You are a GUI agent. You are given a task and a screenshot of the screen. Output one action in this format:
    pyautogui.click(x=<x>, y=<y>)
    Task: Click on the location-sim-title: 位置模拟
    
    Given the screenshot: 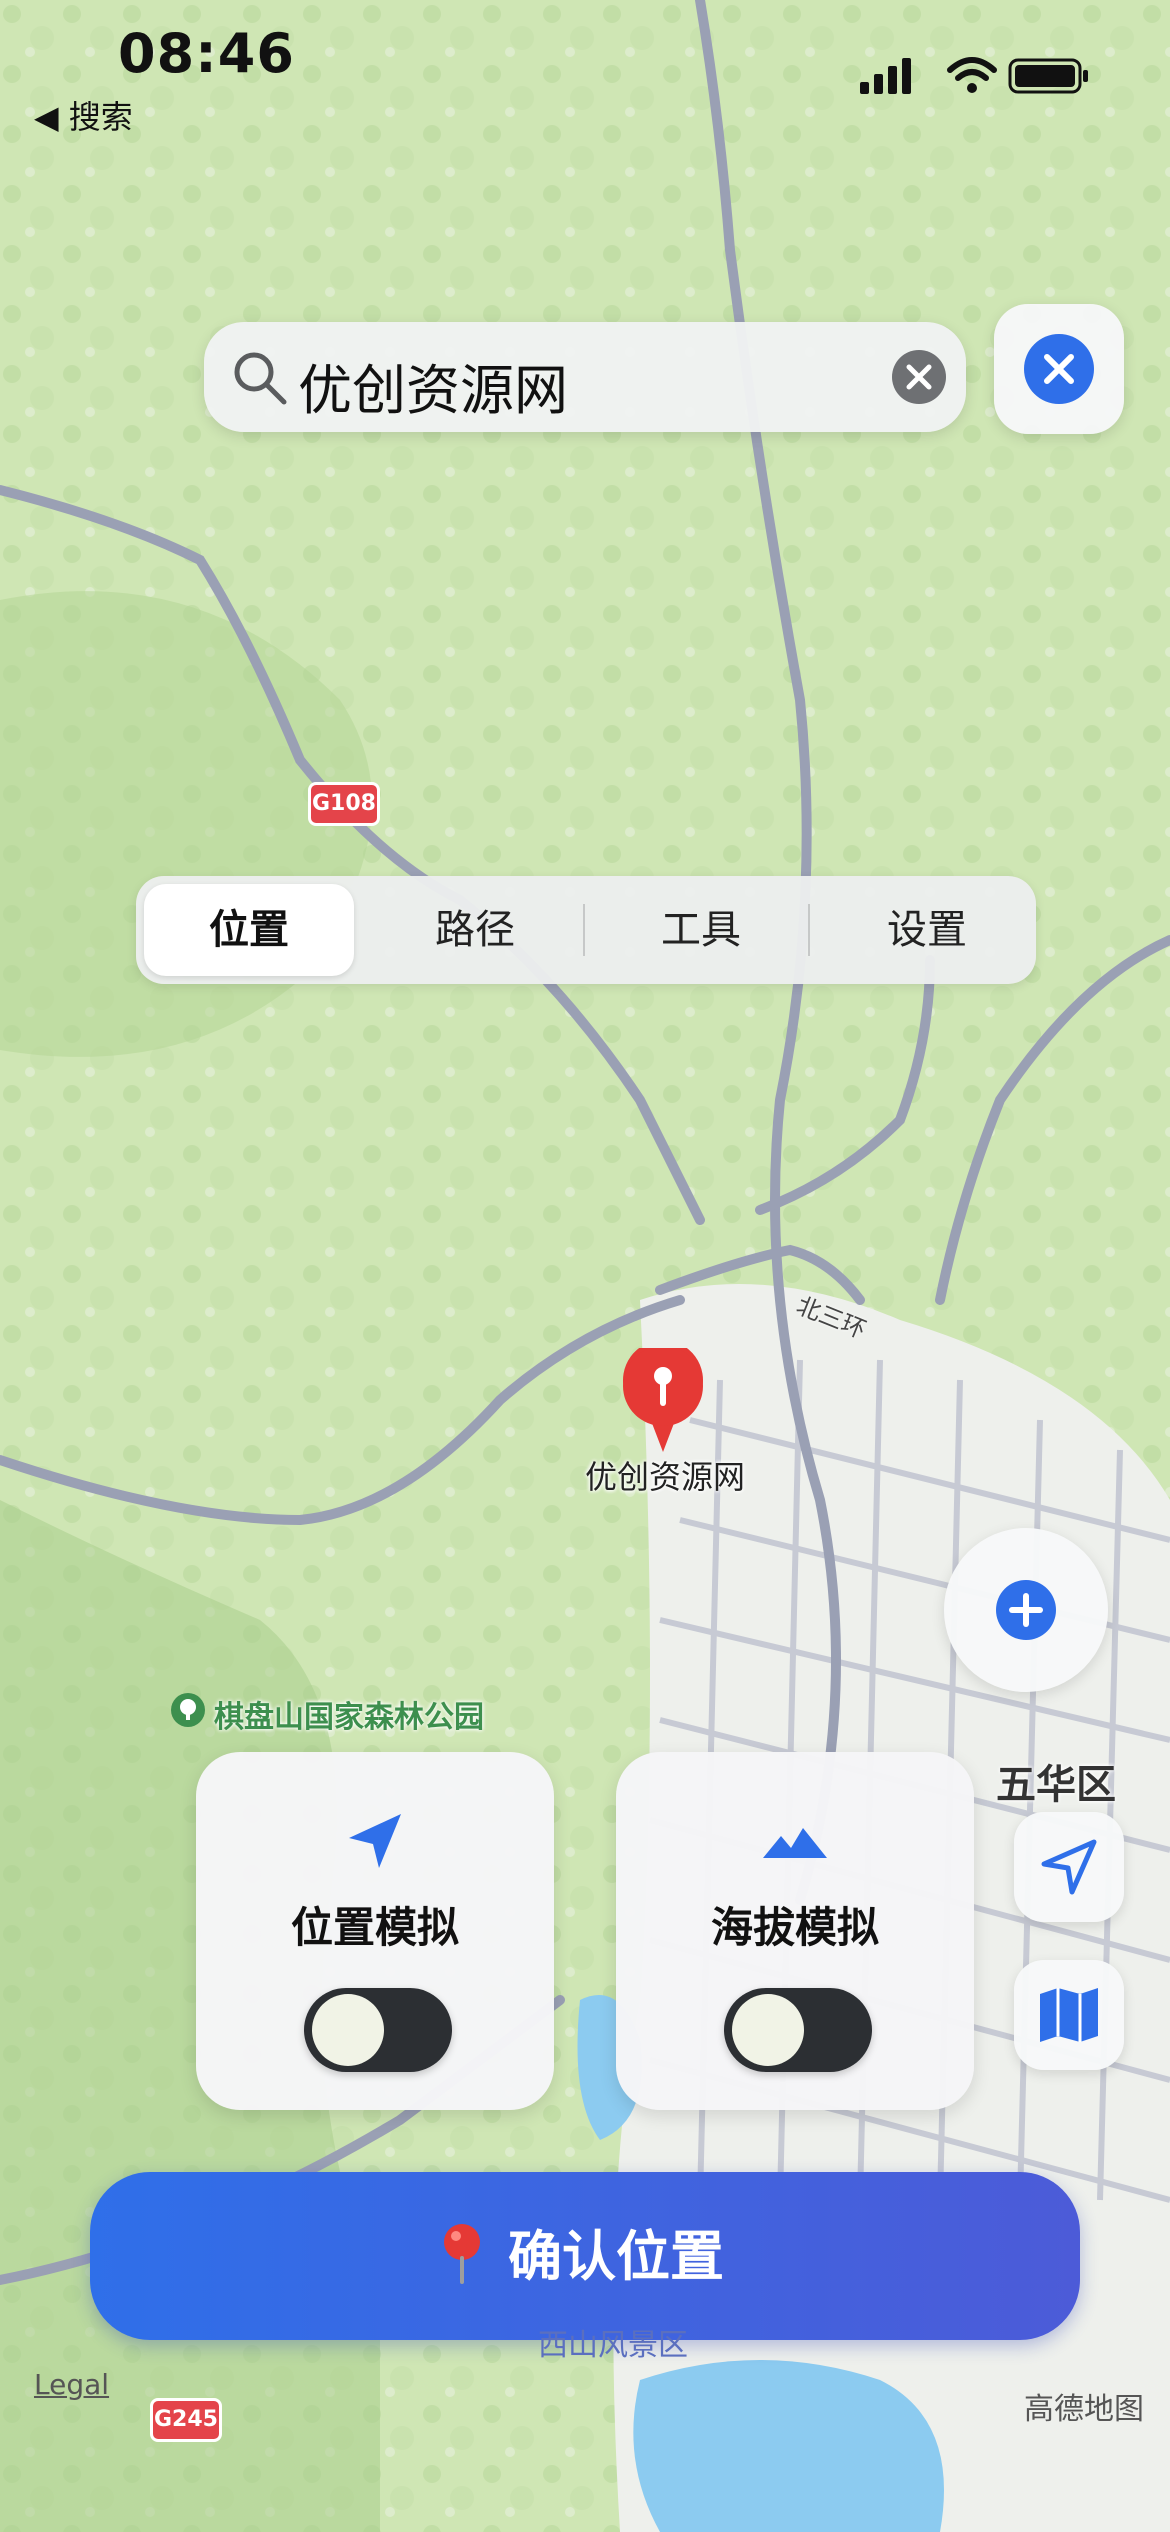 What is the action you would take?
    pyautogui.click(x=374, y=1927)
    